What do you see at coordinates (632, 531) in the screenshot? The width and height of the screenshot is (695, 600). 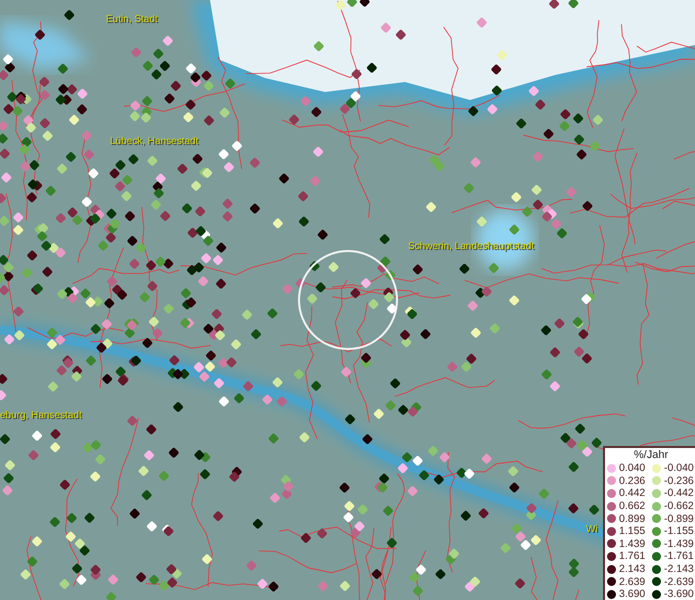 I see `legend-label: 1.155` at bounding box center [632, 531].